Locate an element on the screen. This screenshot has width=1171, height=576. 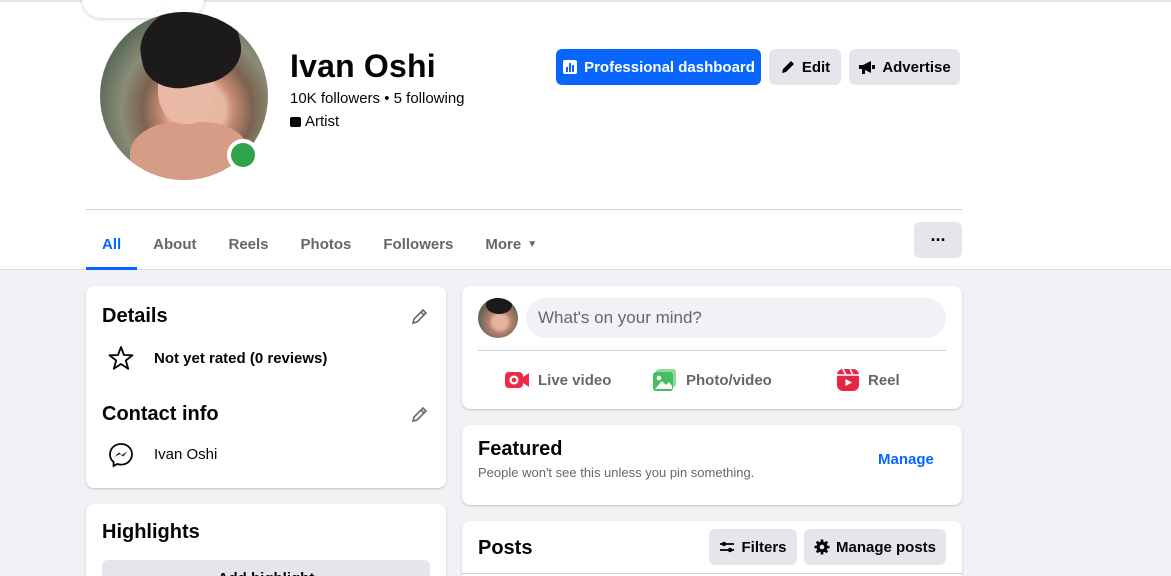
posts-card: Posts Filters Manage posts is located at coordinates (712, 548).